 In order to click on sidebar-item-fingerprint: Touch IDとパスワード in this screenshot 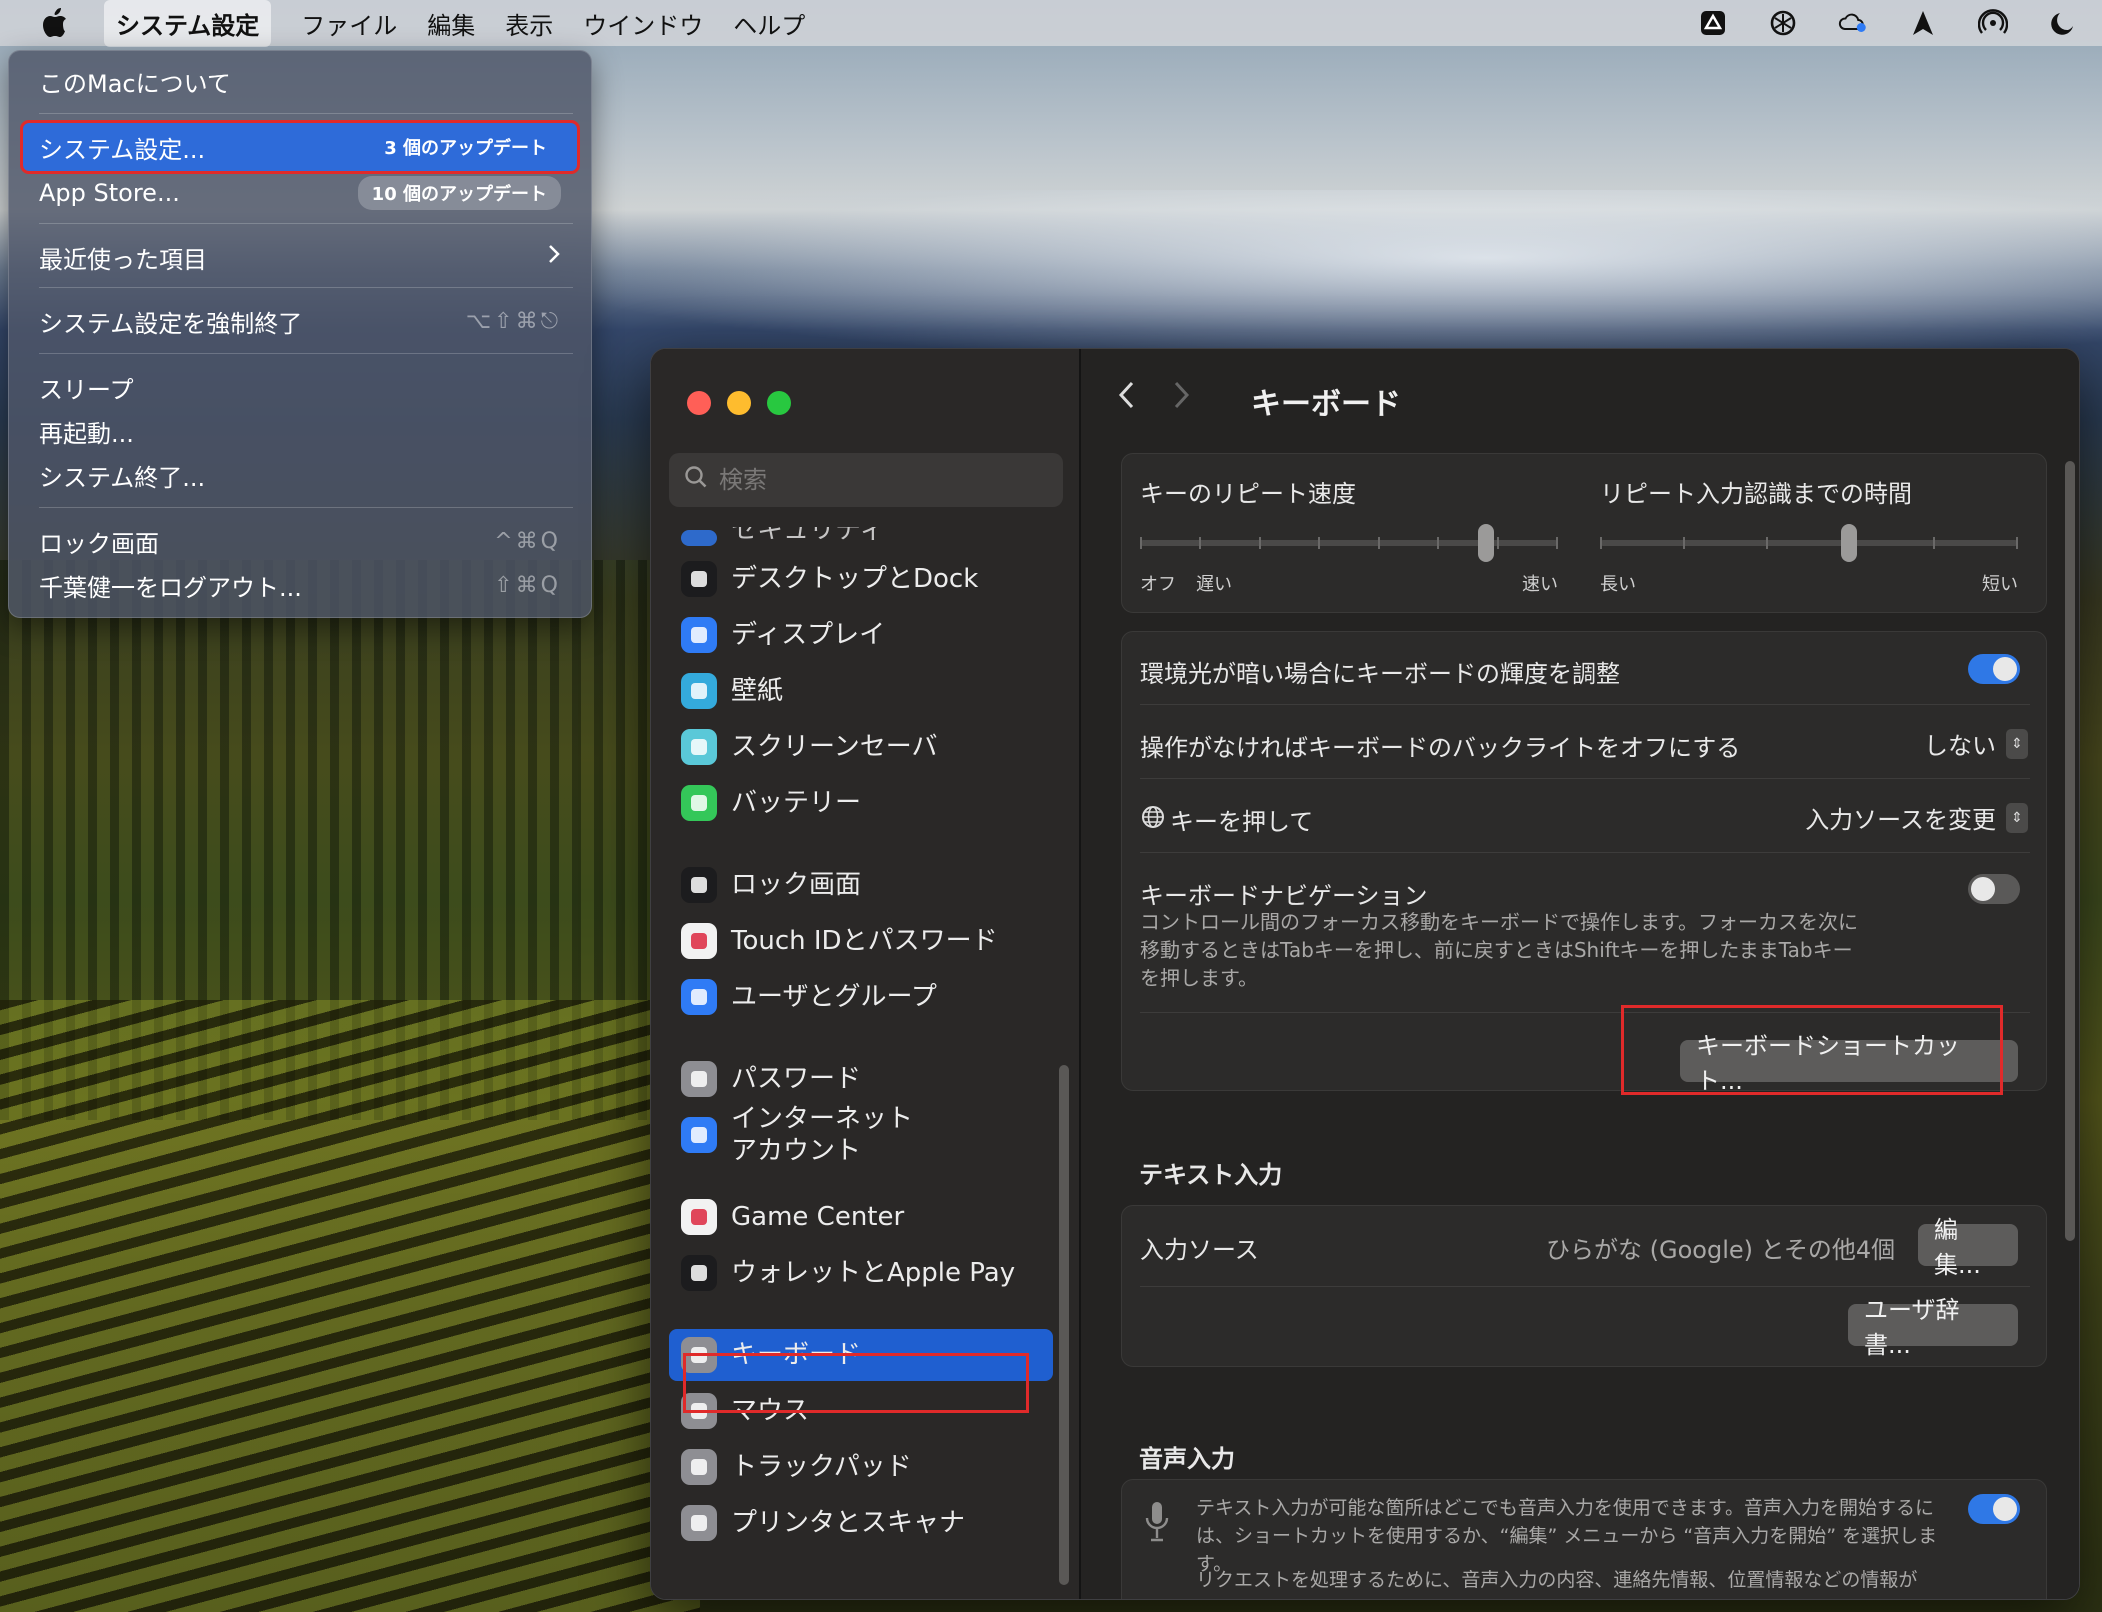, I will do `click(861, 941)`.